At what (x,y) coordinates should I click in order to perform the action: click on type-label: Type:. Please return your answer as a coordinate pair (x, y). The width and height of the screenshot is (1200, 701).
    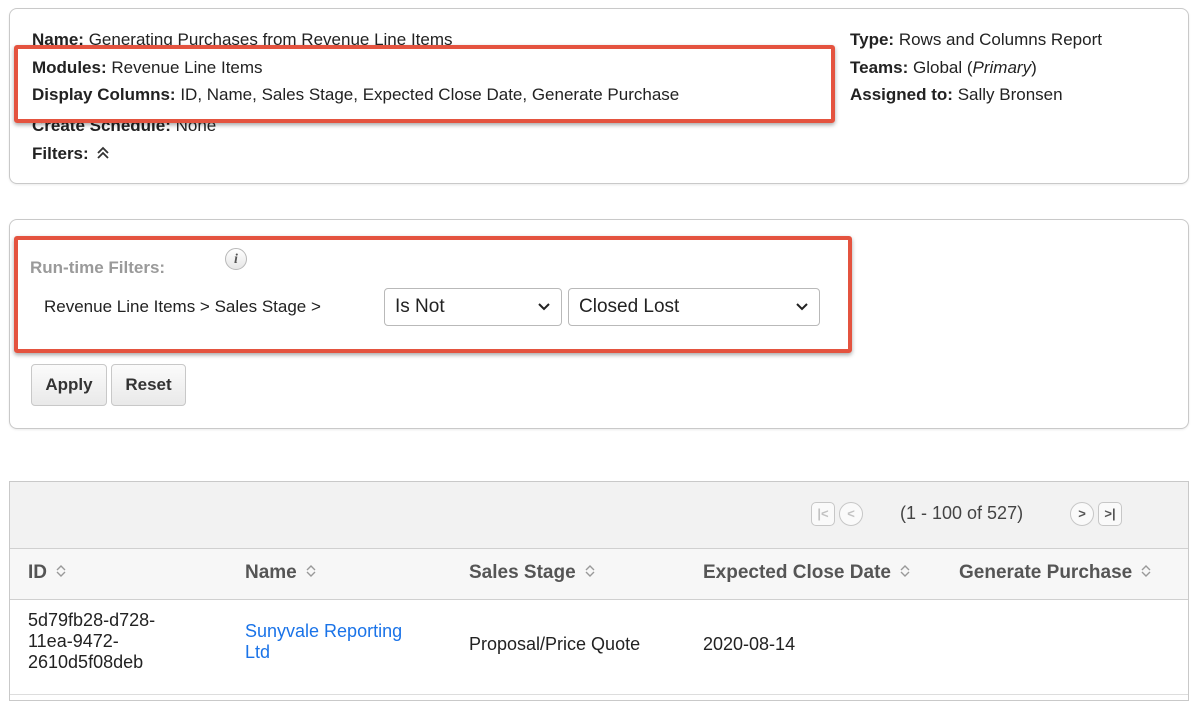
    Looking at the image, I should click on (872, 39).